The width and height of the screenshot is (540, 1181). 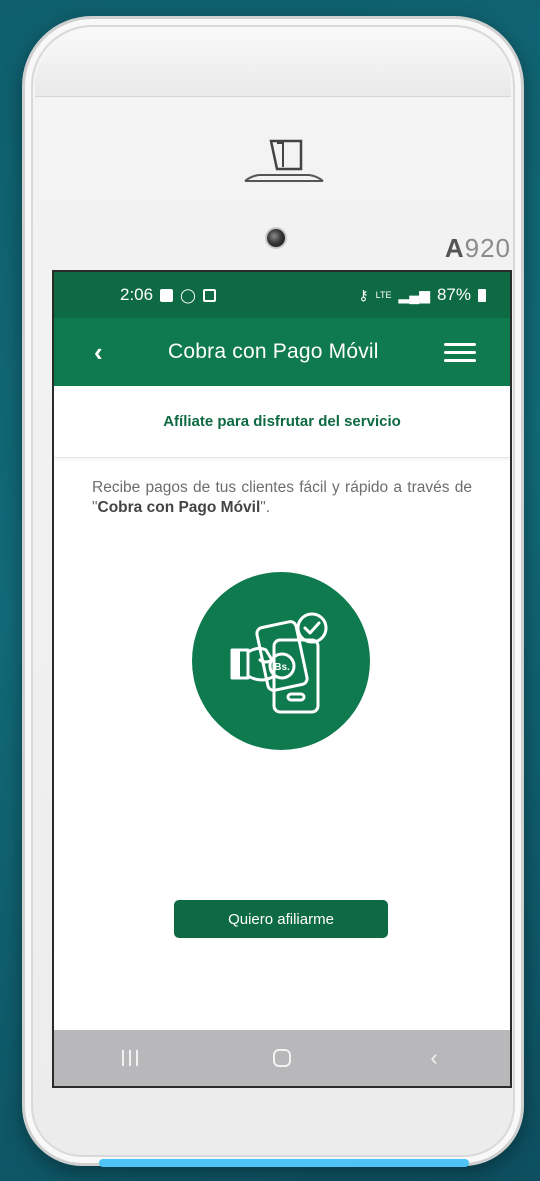 I want to click on subheader-text: Afíliate para disfrutar del servicio, so click(x=282, y=421).